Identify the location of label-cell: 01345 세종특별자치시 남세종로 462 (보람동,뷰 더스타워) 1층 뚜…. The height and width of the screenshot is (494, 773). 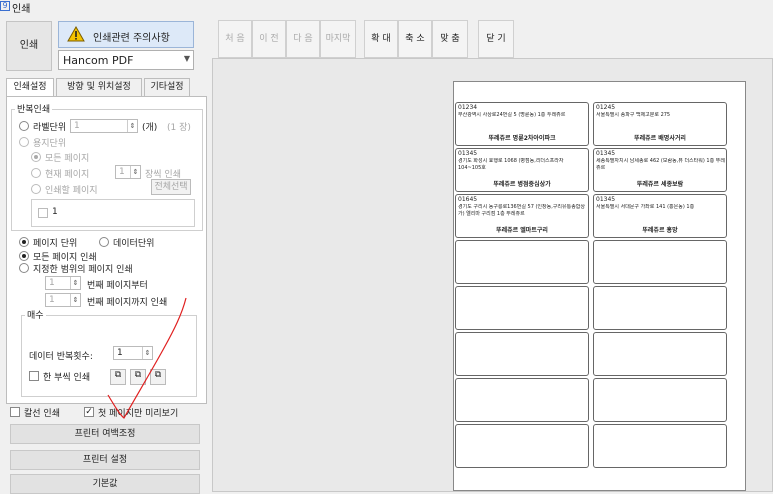
(660, 170).